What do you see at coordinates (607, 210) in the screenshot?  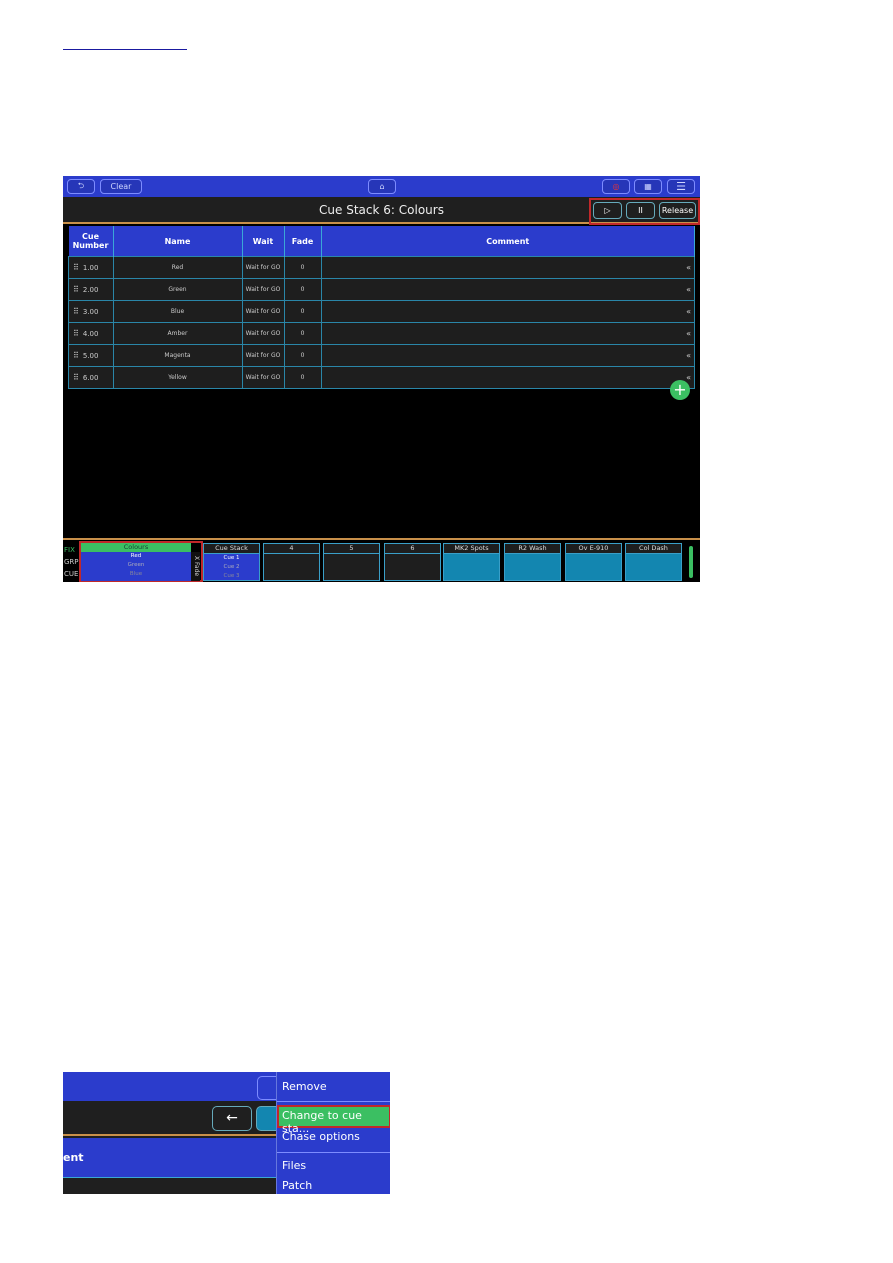 I see `play-button: ▷` at bounding box center [607, 210].